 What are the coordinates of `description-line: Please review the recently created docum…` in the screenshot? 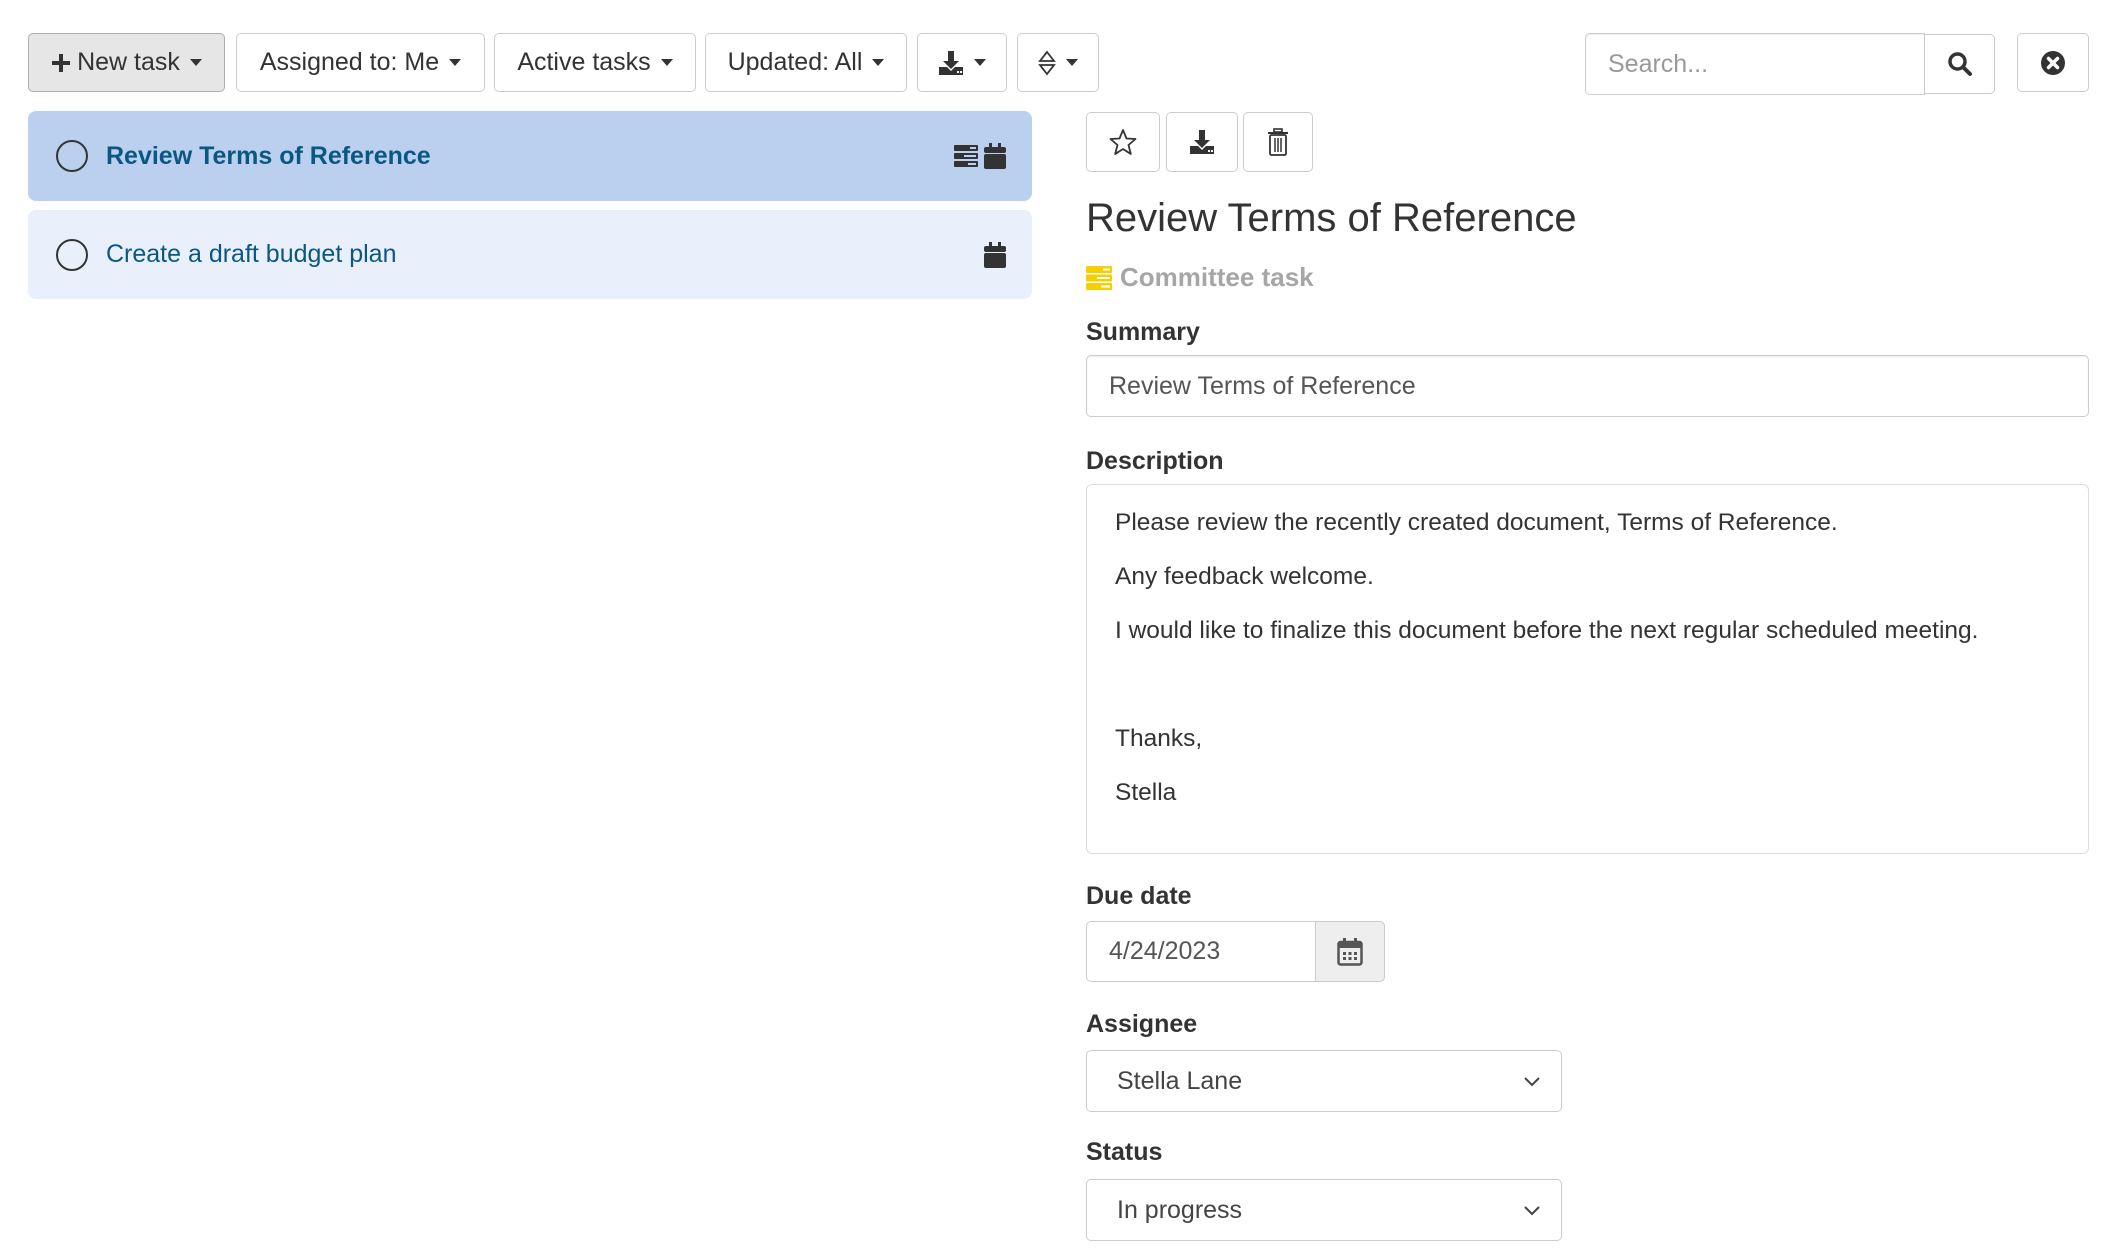 It's located at (1476, 522).